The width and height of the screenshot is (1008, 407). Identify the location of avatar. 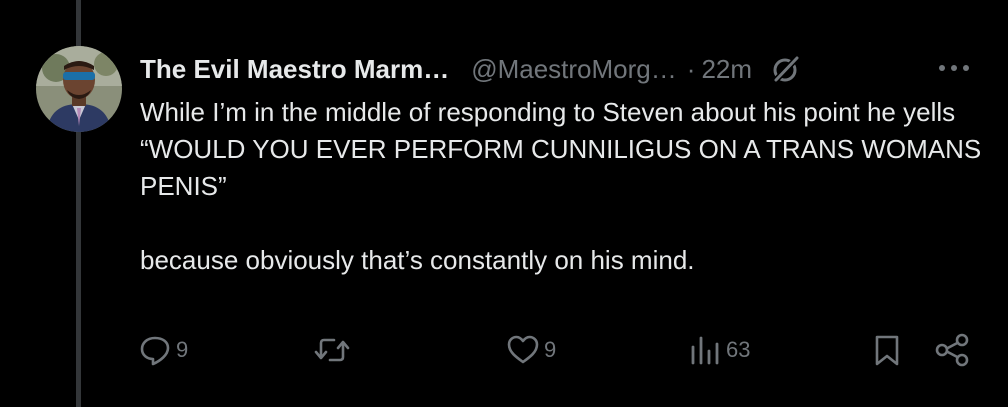
(79, 89).